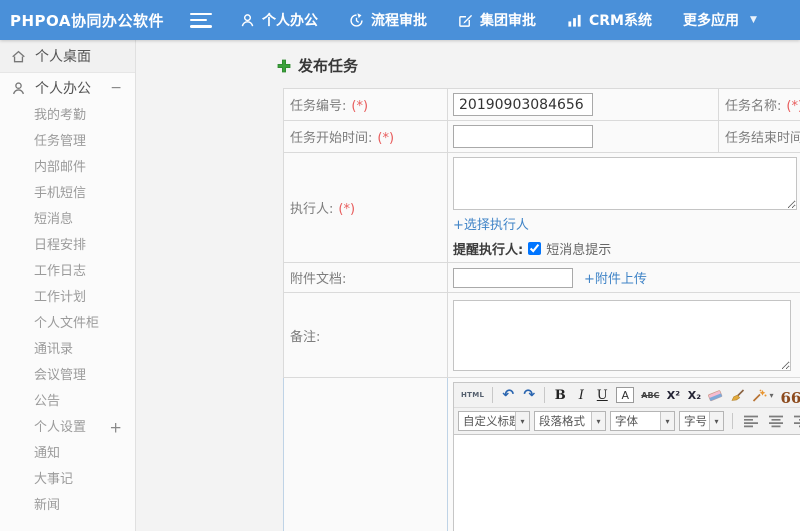 The width and height of the screenshot is (800, 531). I want to click on editor-toolbar-row1: HTML ↶ ↷ B I U A ABC X² X₂ ▾ 66, so click(627, 395).